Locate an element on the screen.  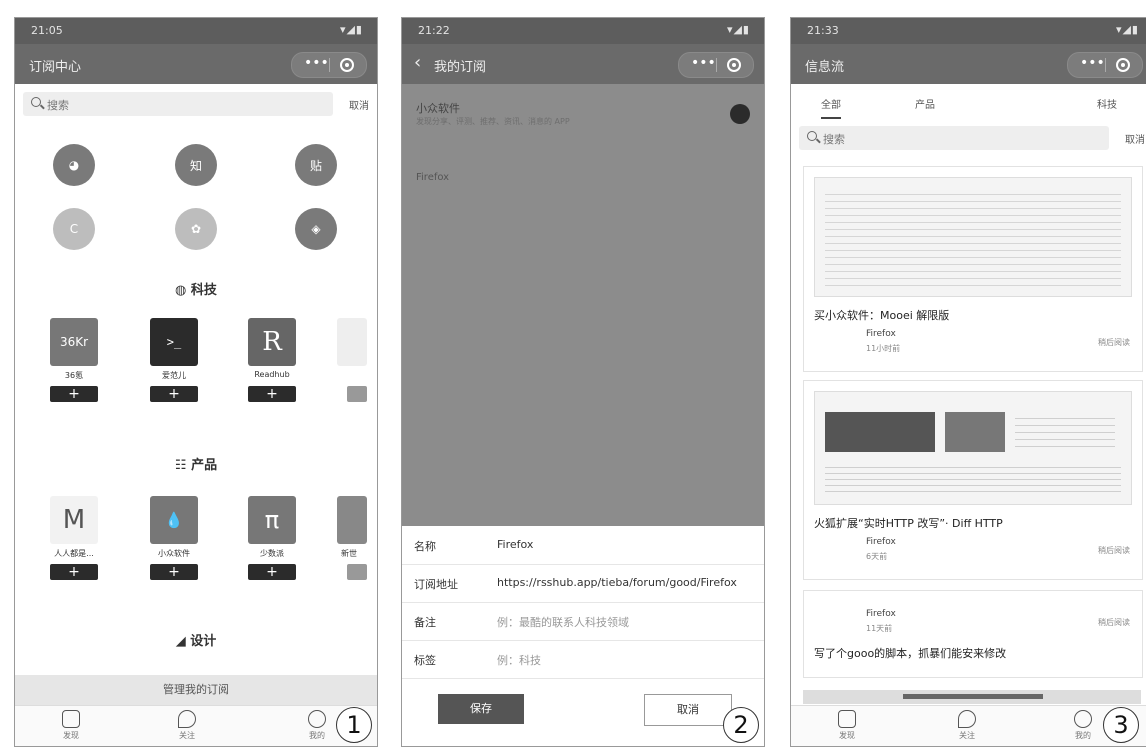
user-icon is located at coordinates (317, 719).